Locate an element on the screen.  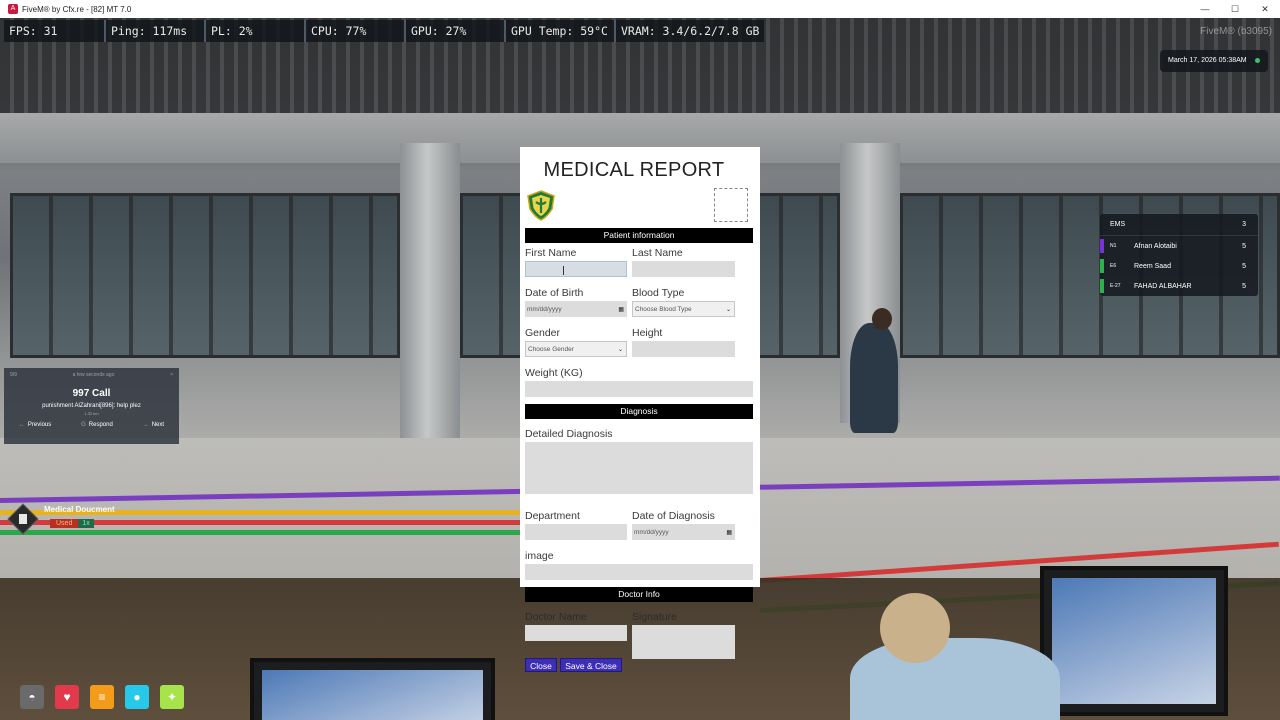
ems-title: EMS is located at coordinates (1118, 224).